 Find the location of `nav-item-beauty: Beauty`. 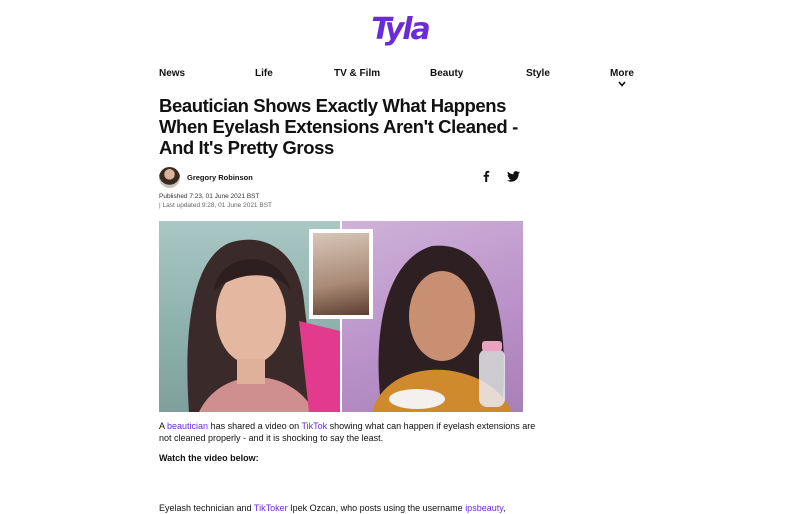

nav-item-beauty: Beauty is located at coordinates (446, 73).